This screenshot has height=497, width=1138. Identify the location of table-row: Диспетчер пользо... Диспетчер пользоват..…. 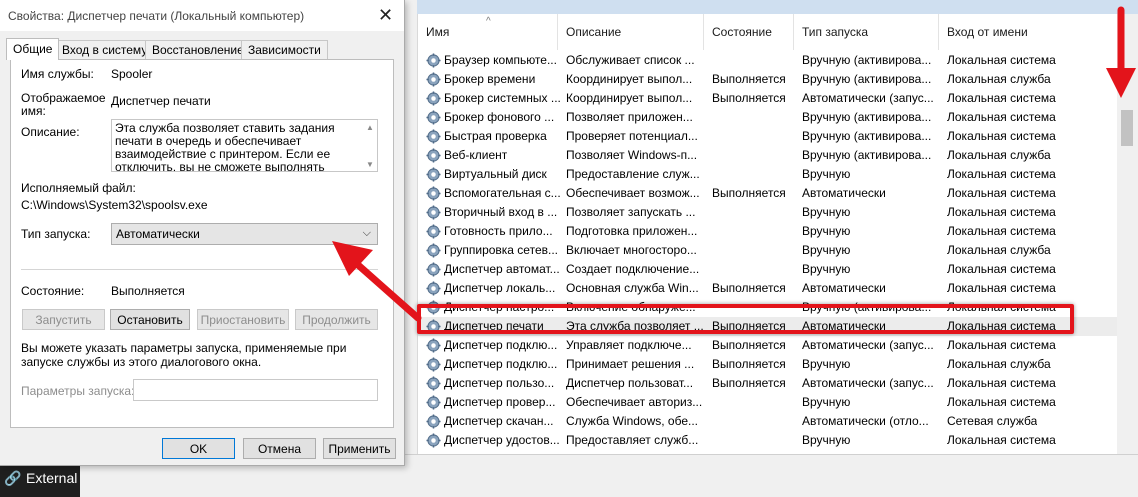
(767, 383).